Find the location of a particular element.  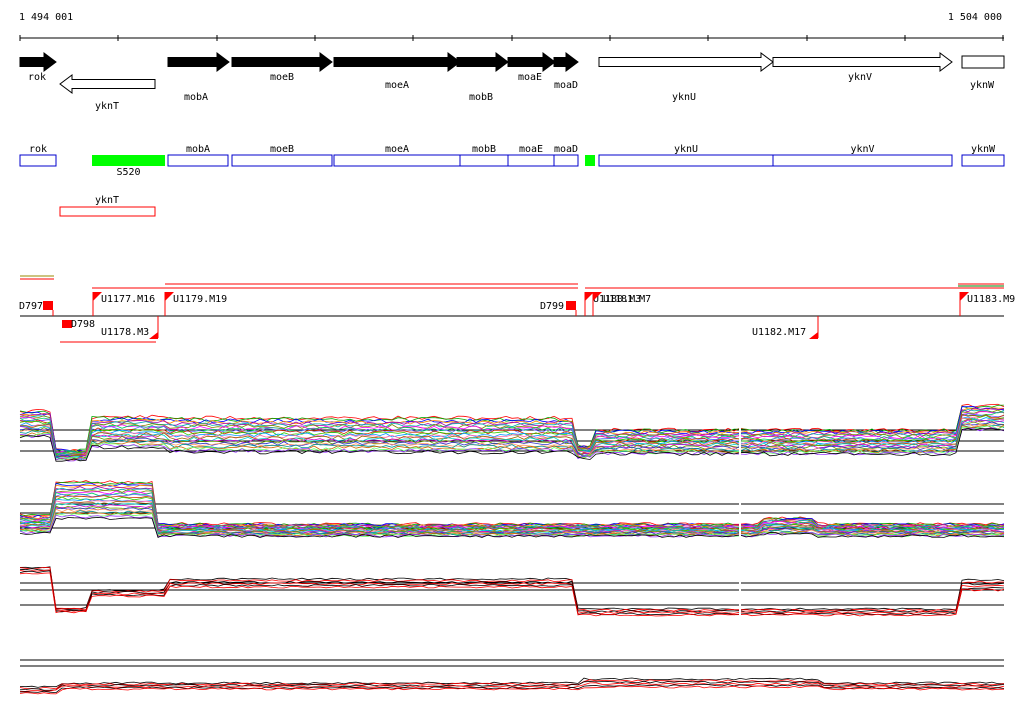

gene-arrow-mobA is located at coordinates (198, 62).